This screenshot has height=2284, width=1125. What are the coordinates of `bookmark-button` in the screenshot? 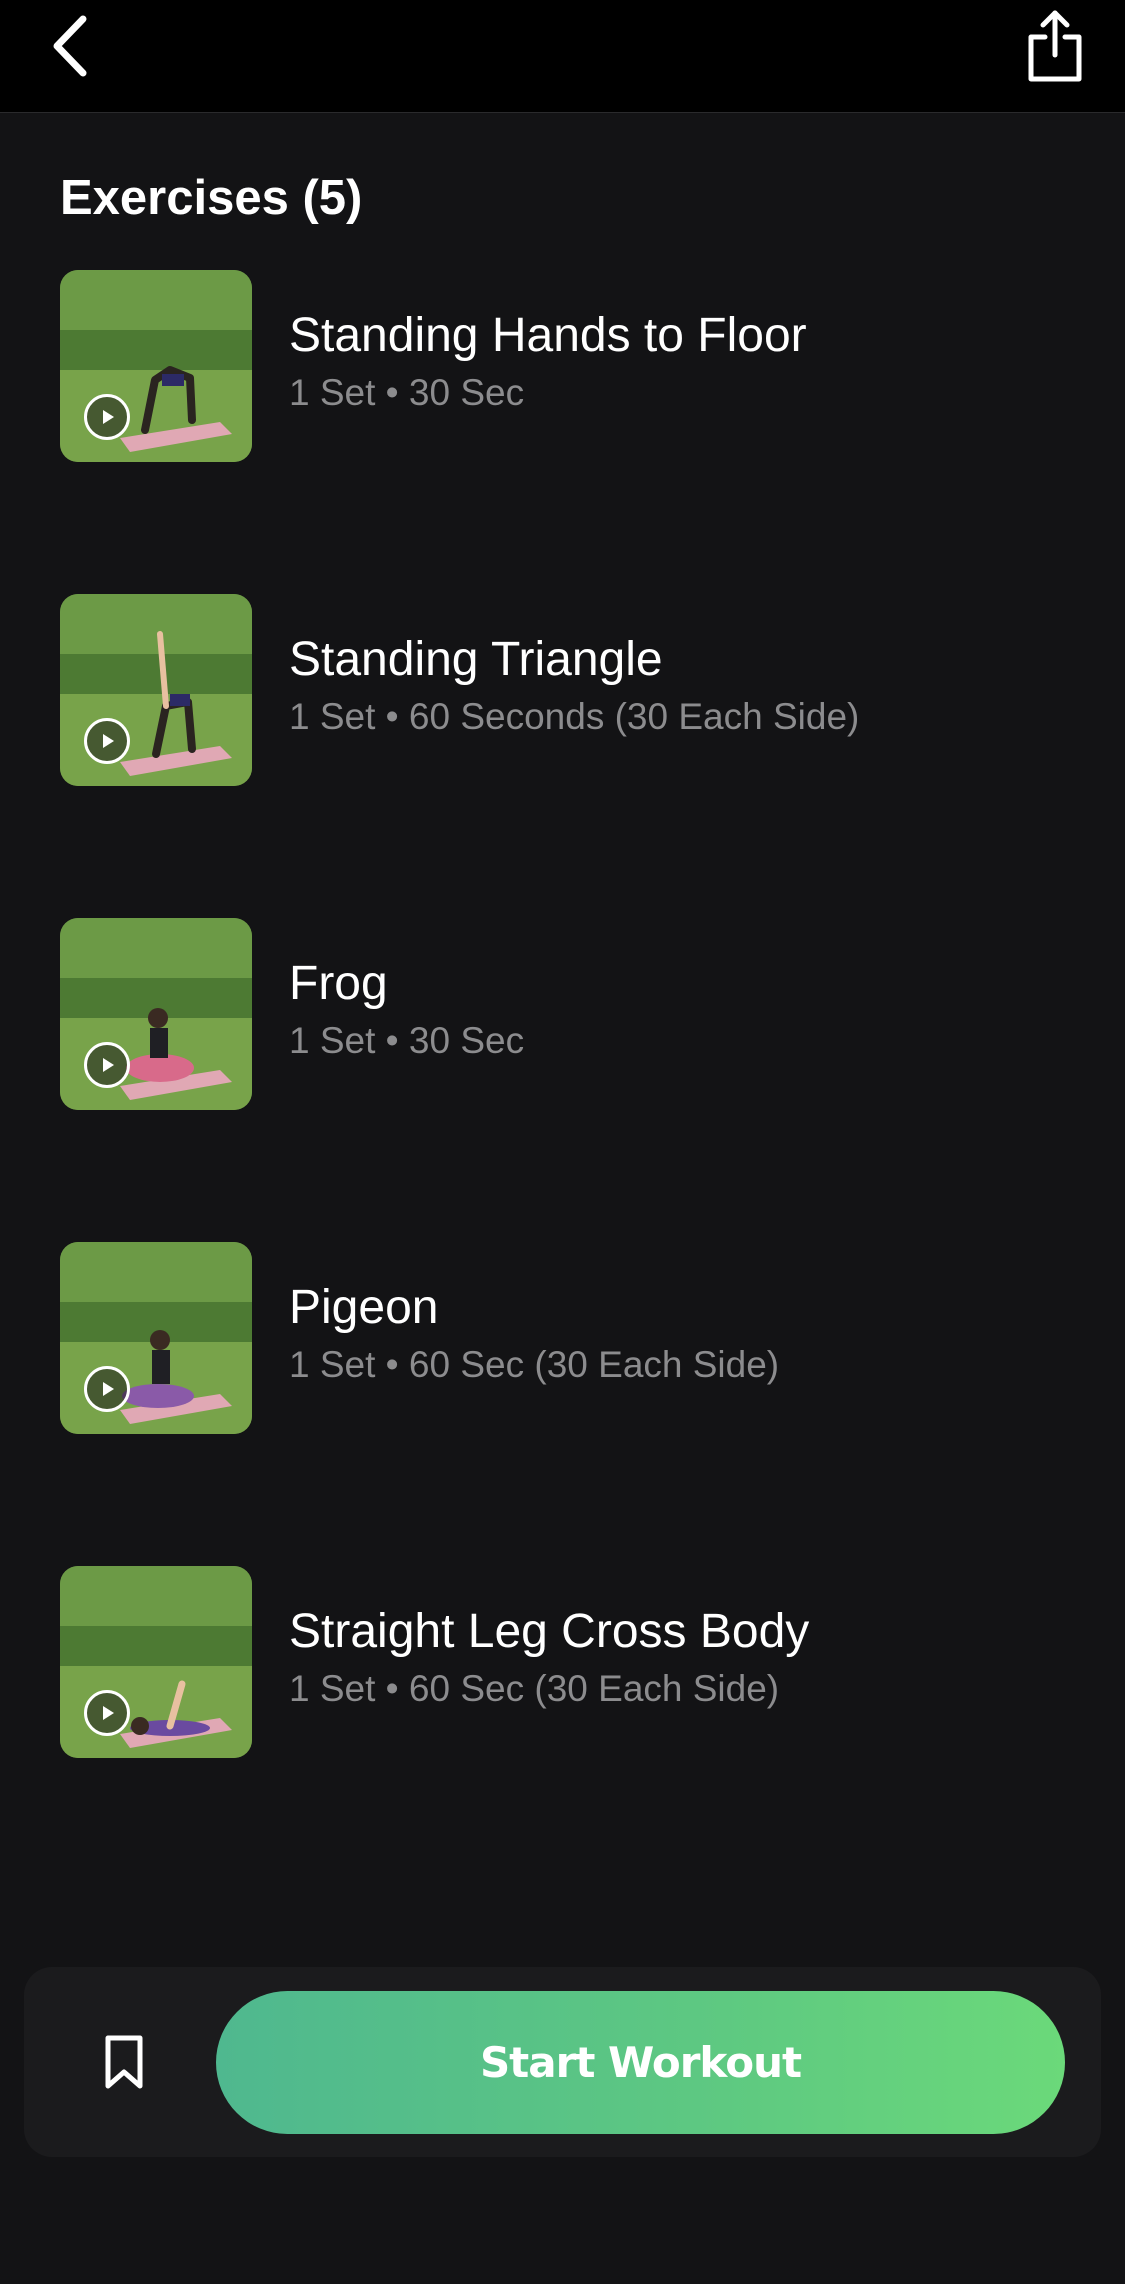 It's located at (124, 2062).